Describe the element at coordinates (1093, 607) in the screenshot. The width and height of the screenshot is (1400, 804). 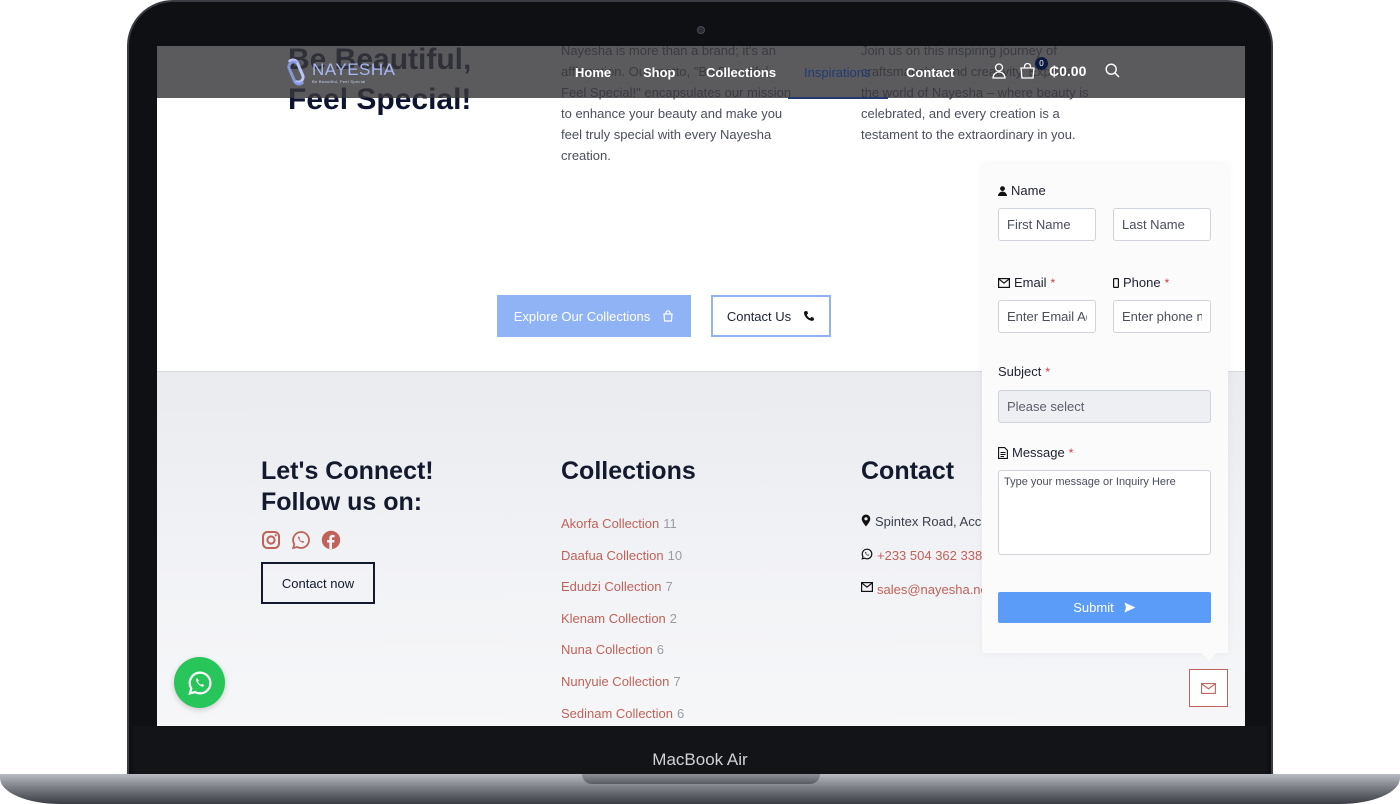
I see `submit-label: Submit` at that location.